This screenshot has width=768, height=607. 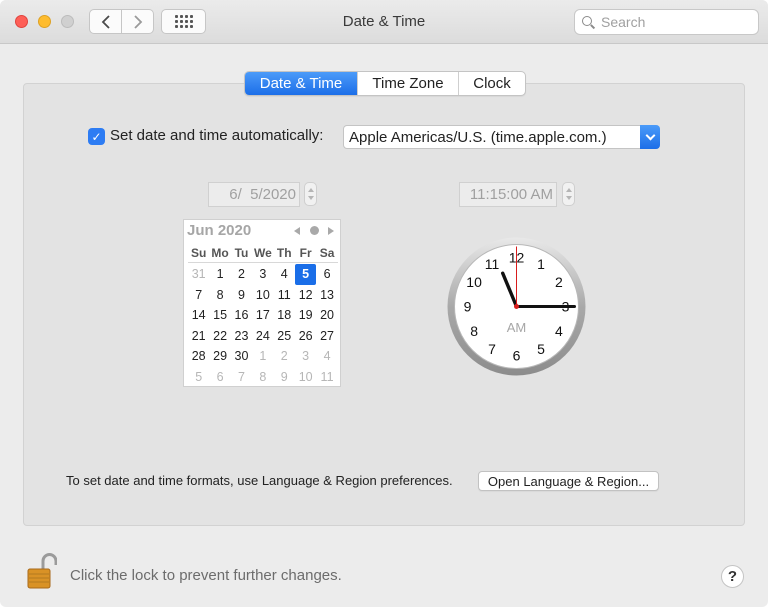 What do you see at coordinates (198, 336) in the screenshot?
I see `calendar-day: 21` at bounding box center [198, 336].